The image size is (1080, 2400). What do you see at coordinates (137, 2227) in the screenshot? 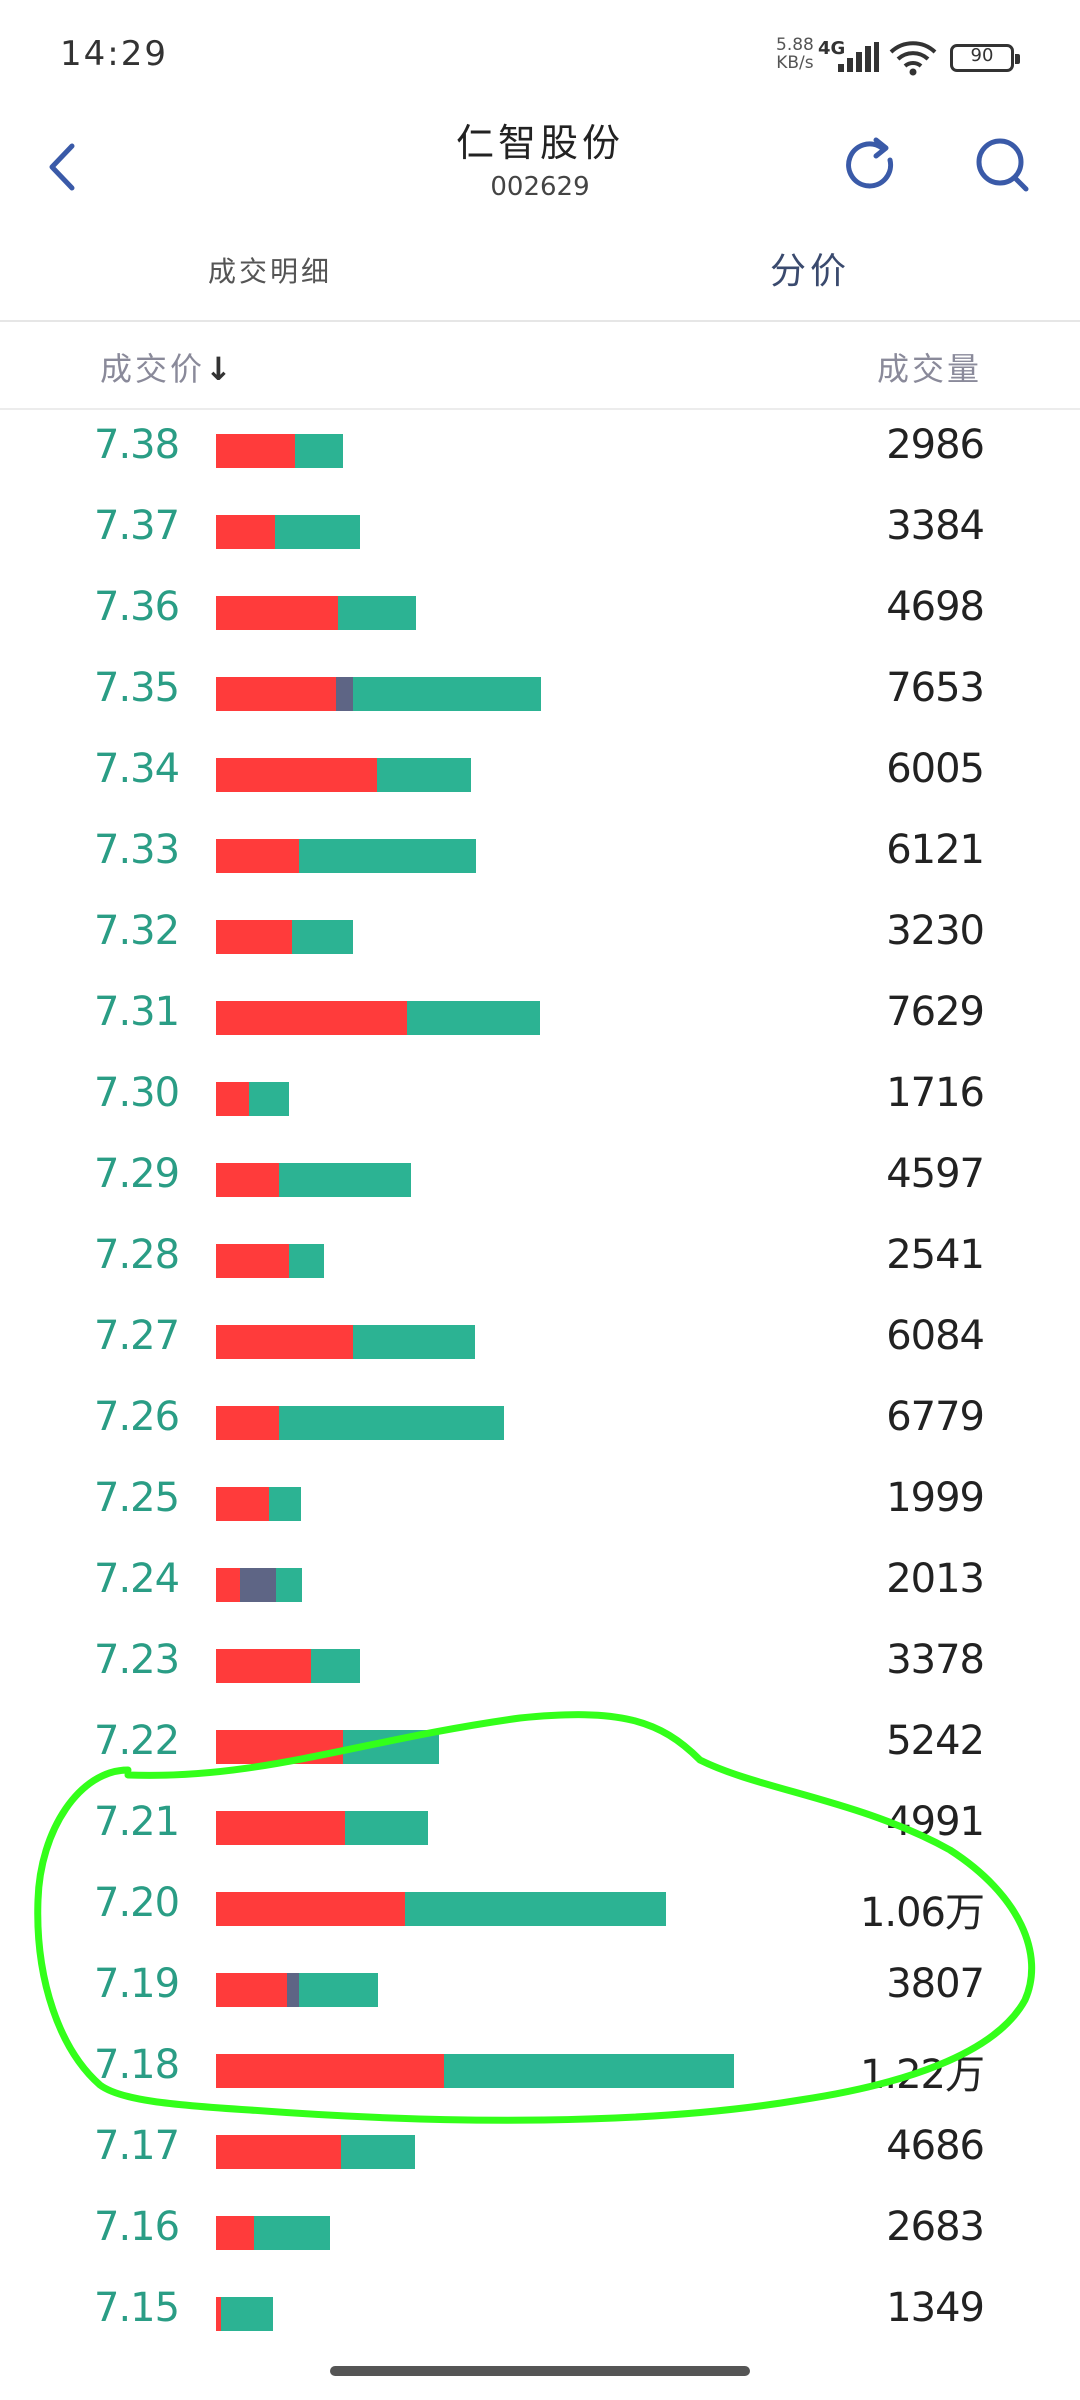
I see `price-level: 7.16` at bounding box center [137, 2227].